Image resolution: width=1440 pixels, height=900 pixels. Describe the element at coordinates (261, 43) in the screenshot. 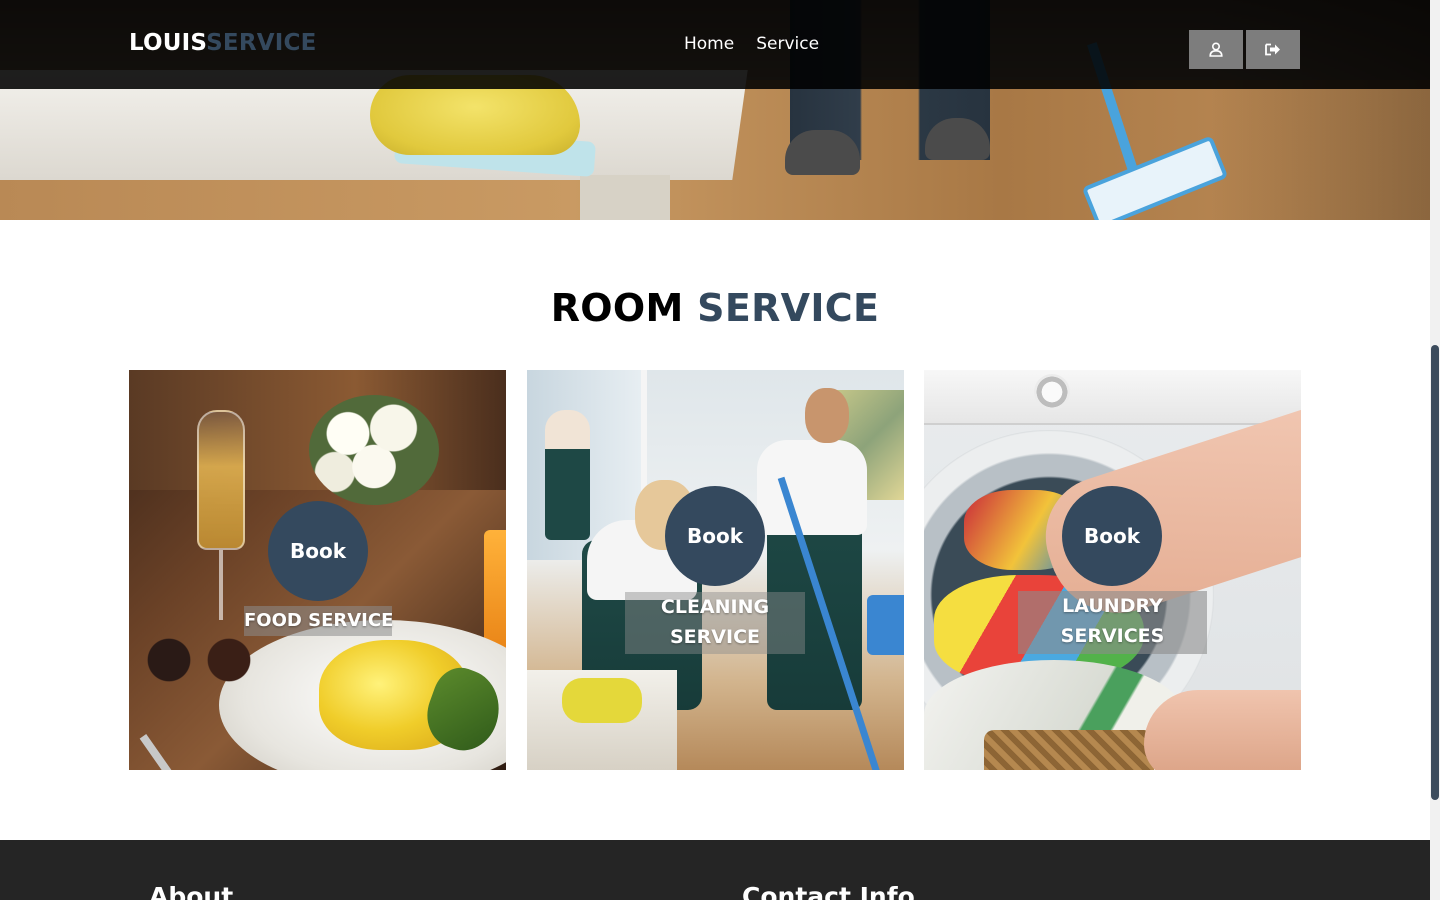

I see `brand-logo-part2: SERVICE` at that location.